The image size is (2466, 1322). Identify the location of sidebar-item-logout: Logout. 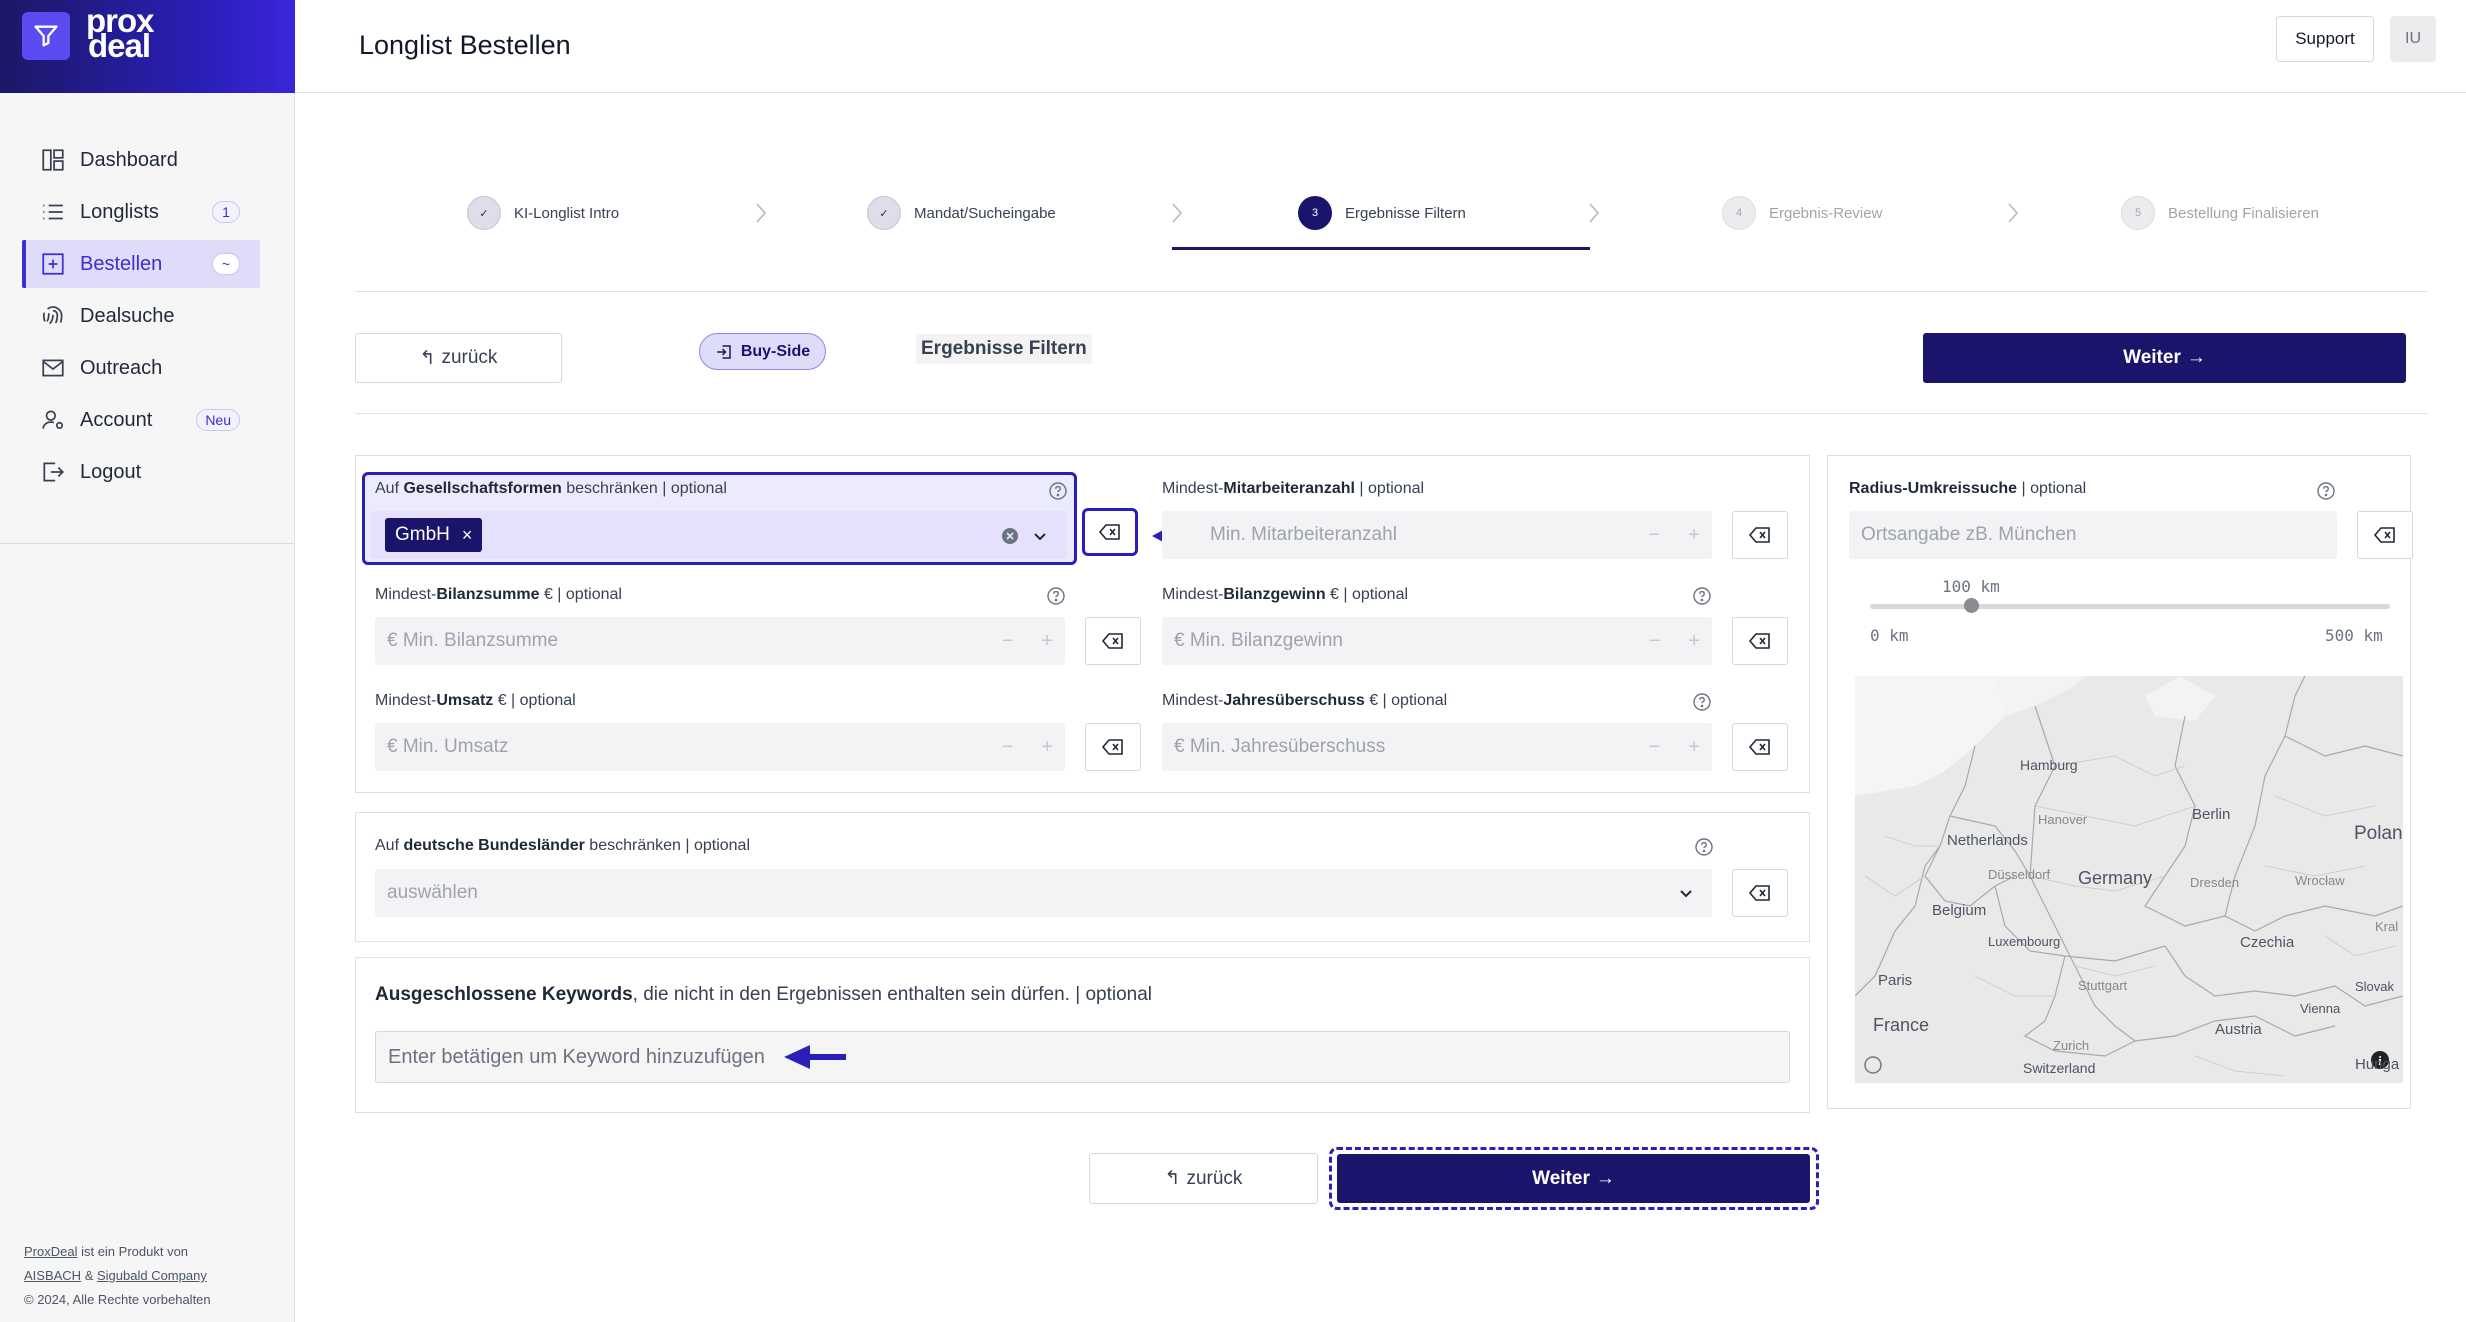
(141, 472).